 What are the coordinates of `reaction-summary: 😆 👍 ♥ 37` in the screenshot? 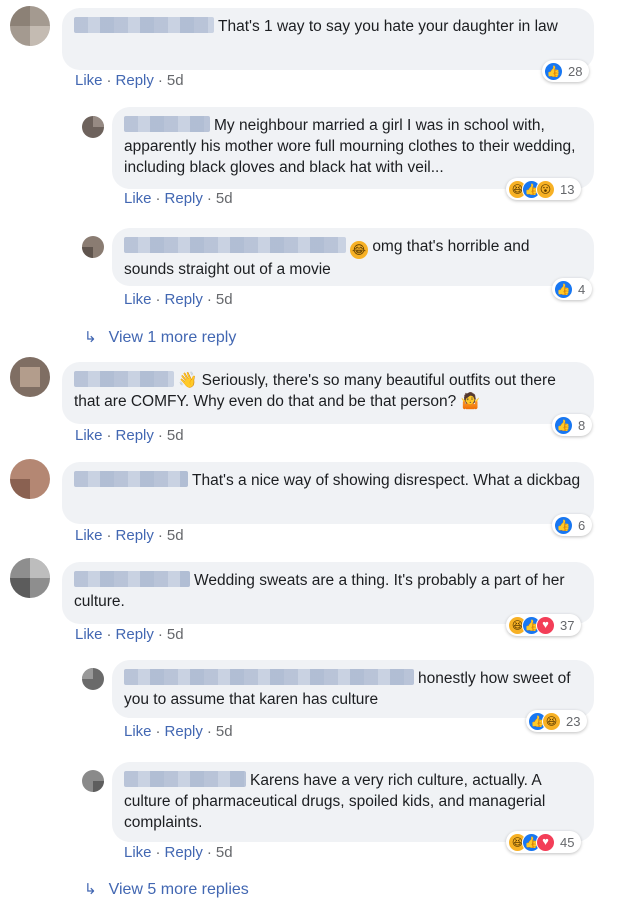 It's located at (544, 625).